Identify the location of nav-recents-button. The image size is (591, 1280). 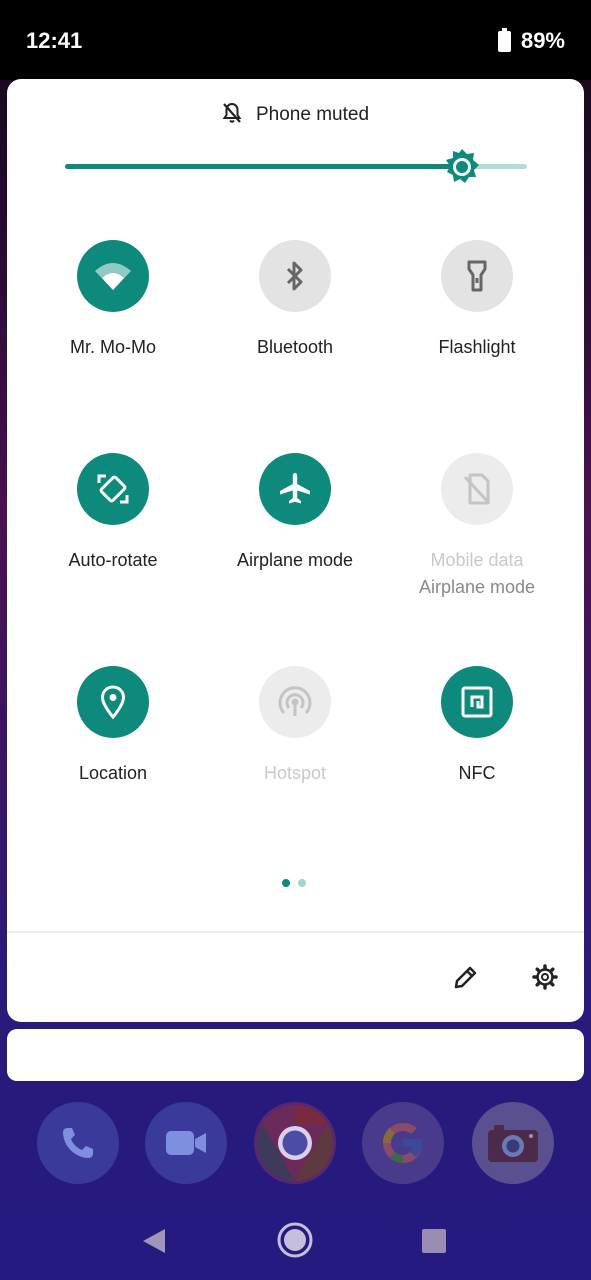
(434, 1241).